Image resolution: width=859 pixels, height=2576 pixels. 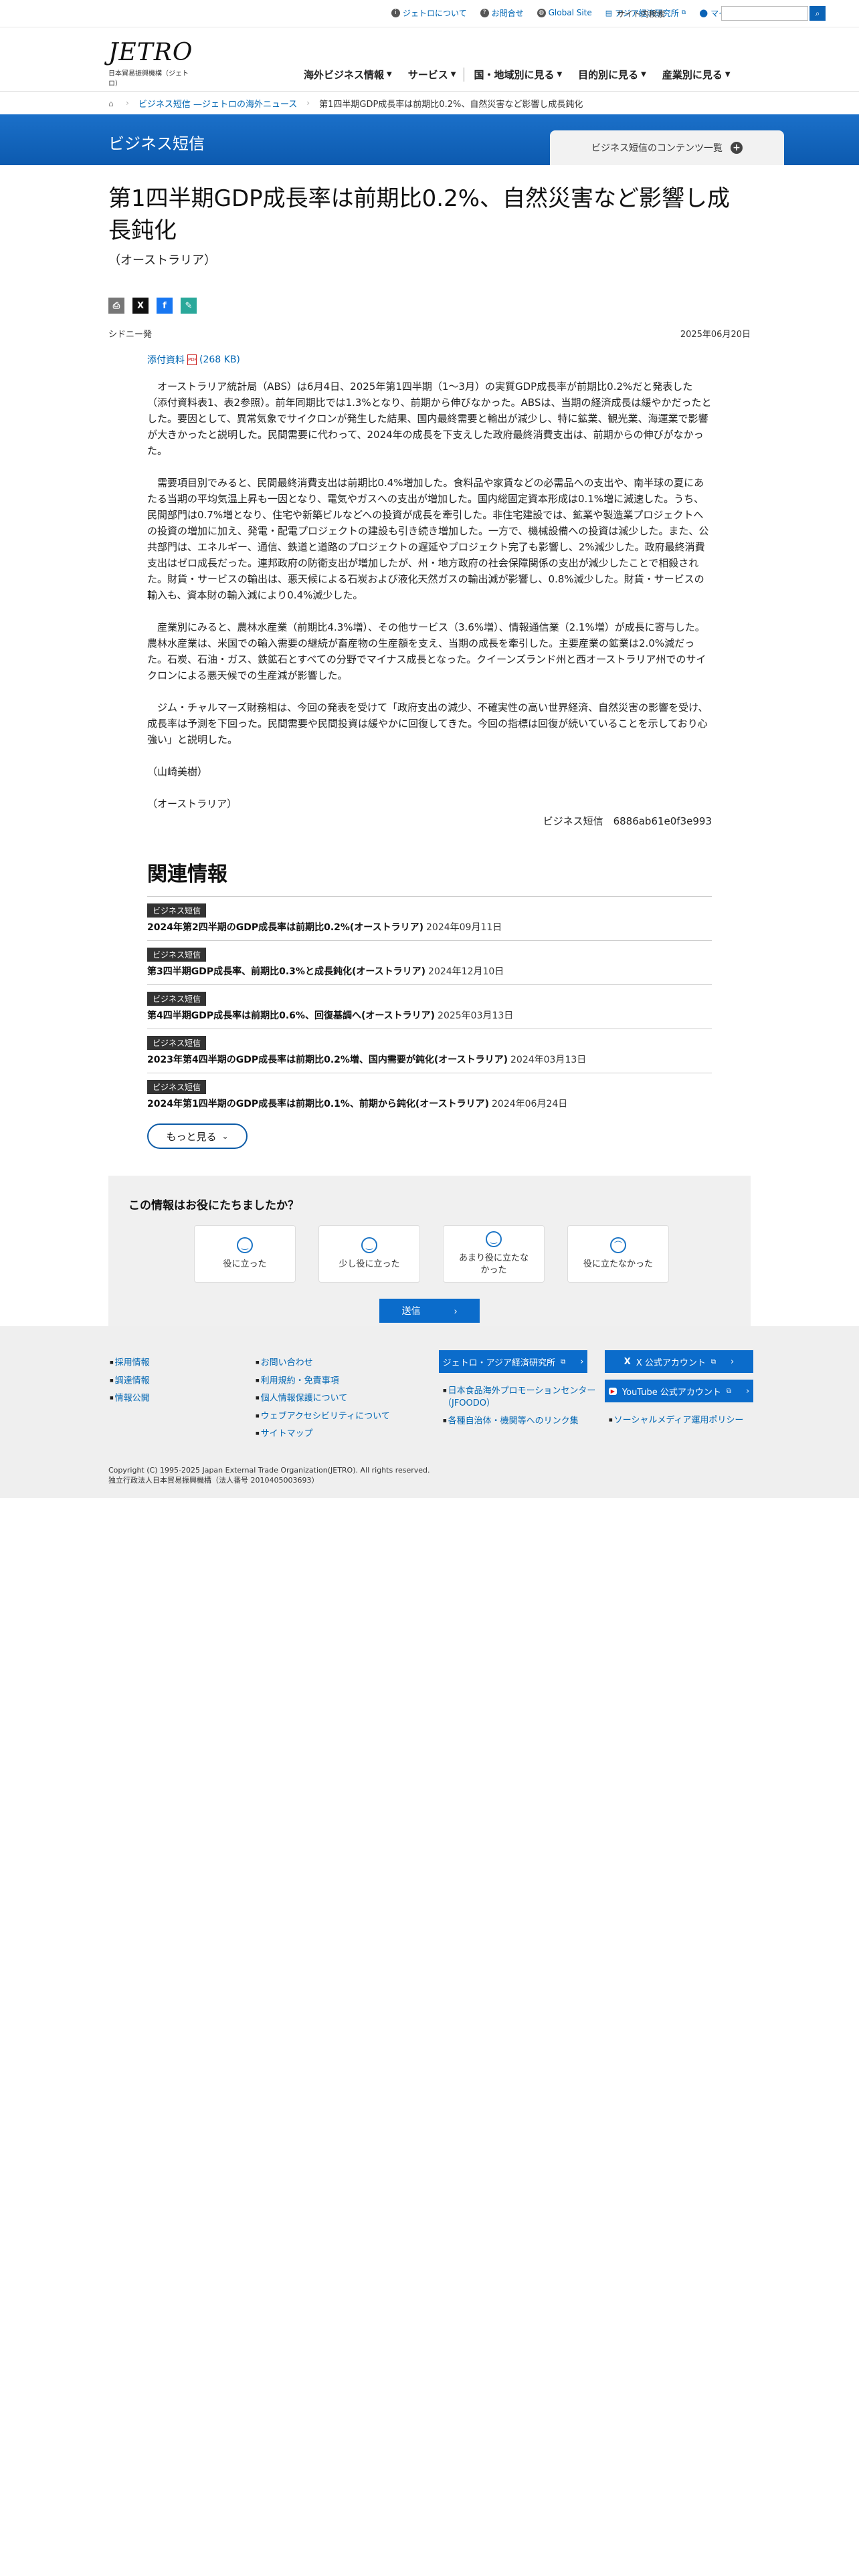 What do you see at coordinates (429, 1311) in the screenshot?
I see `feedback-send-button: 送信 ›` at bounding box center [429, 1311].